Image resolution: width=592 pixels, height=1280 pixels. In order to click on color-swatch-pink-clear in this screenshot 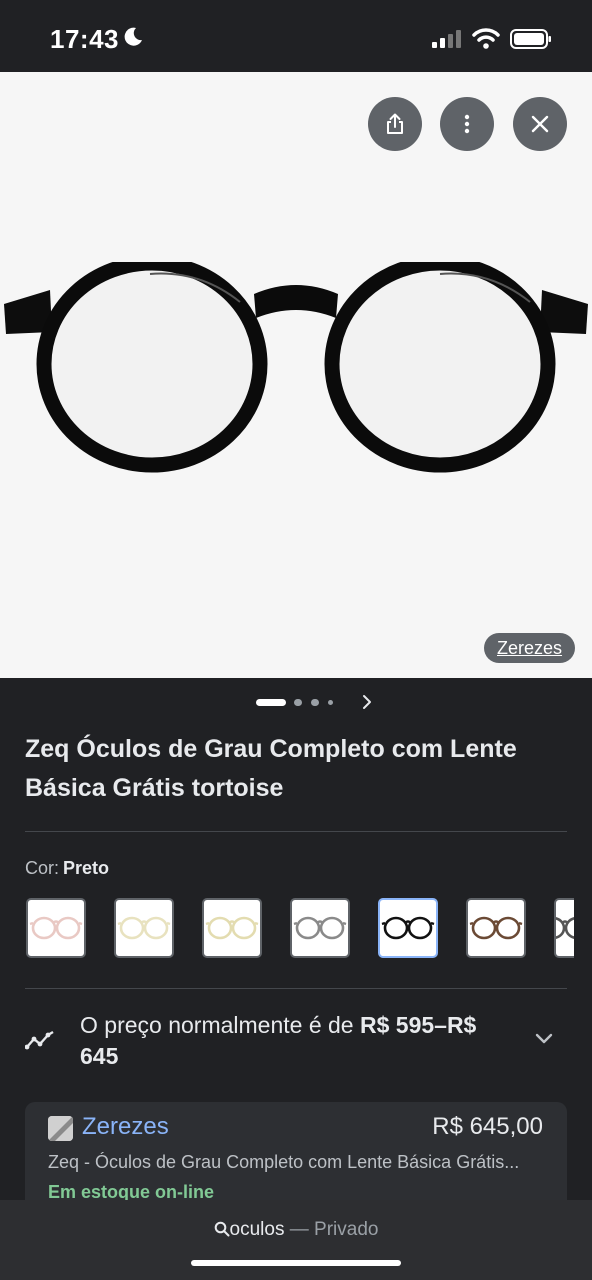, I will do `click(56, 928)`.